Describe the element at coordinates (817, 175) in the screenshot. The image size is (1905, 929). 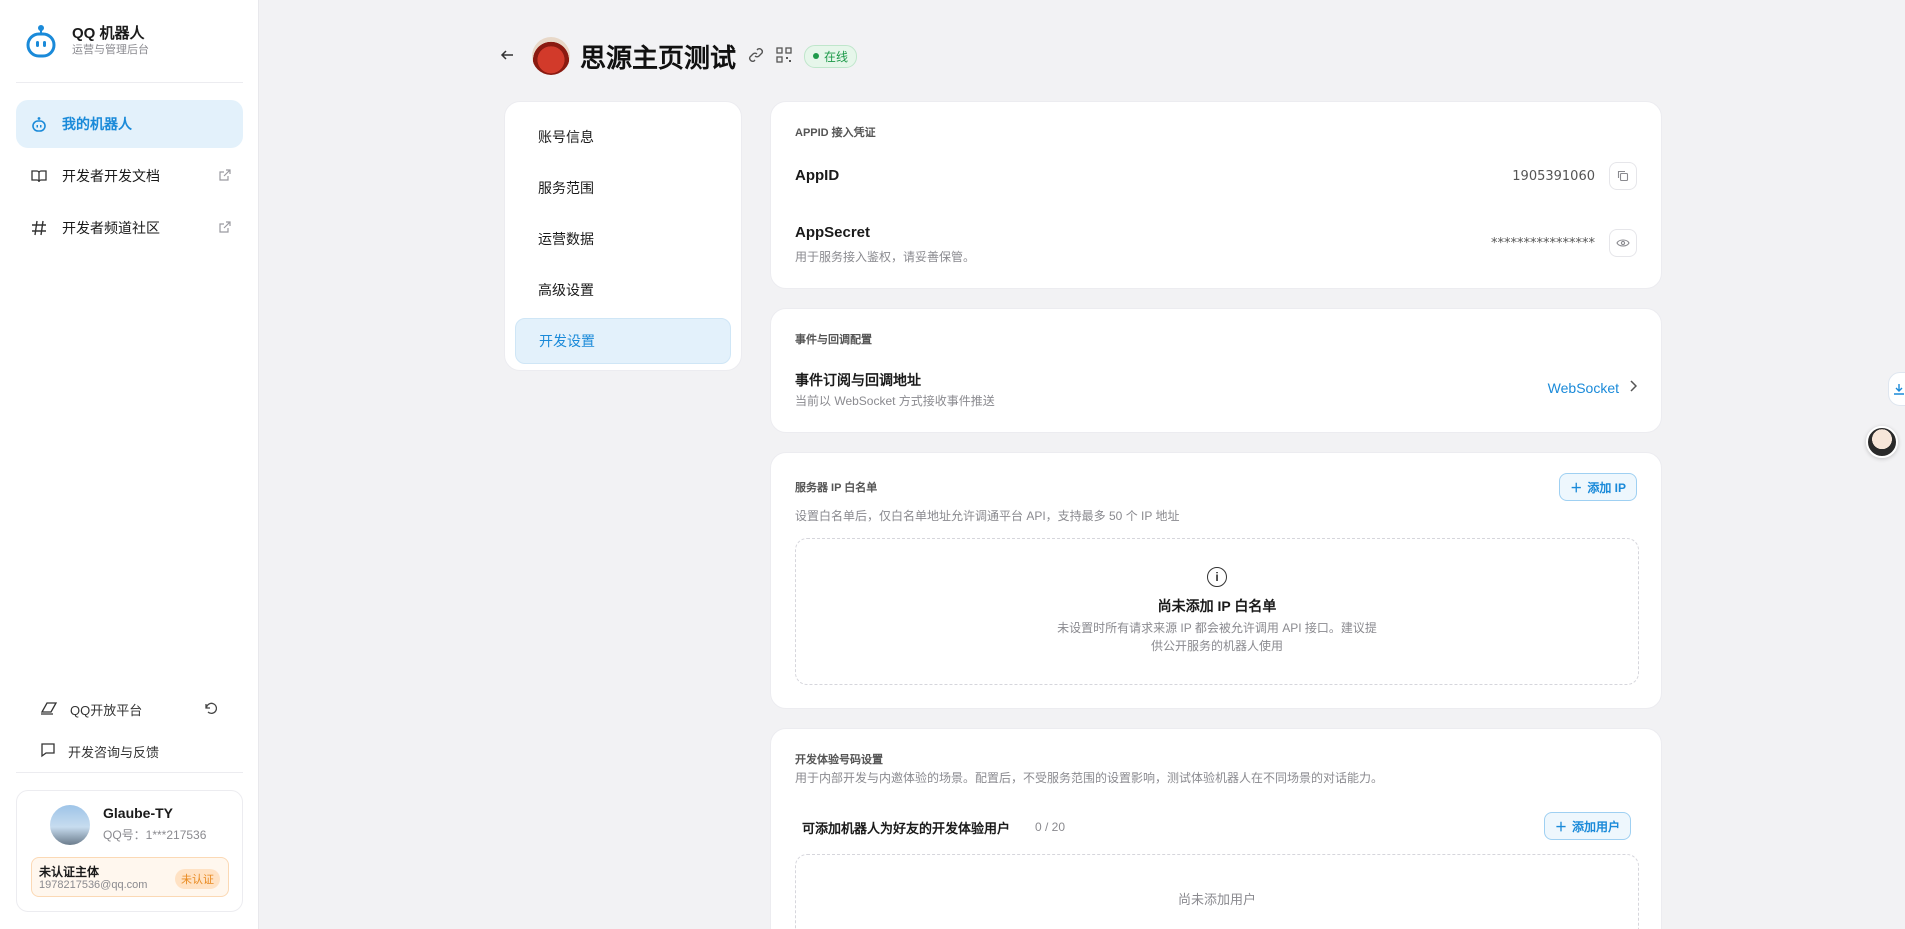
I see `appid-title: AppID` at that location.